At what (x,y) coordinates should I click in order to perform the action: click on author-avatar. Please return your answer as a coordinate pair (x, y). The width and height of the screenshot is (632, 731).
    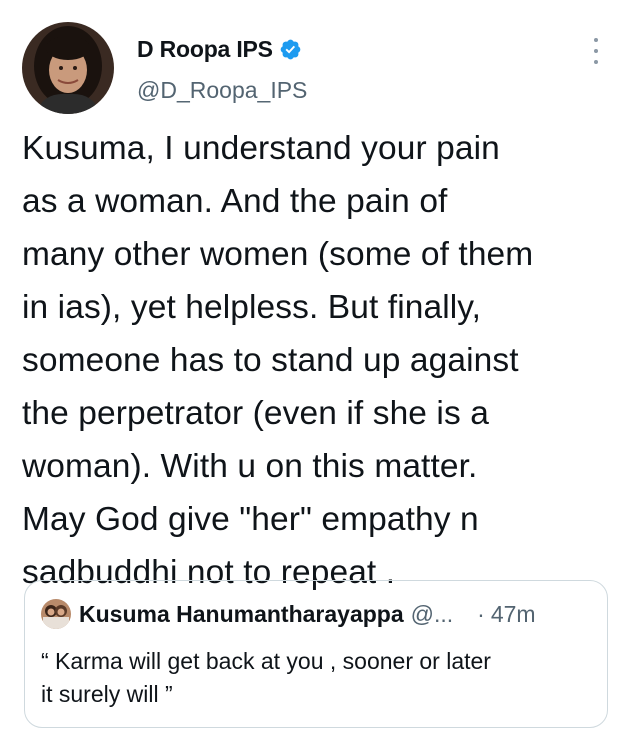
    Looking at the image, I should click on (68, 68).